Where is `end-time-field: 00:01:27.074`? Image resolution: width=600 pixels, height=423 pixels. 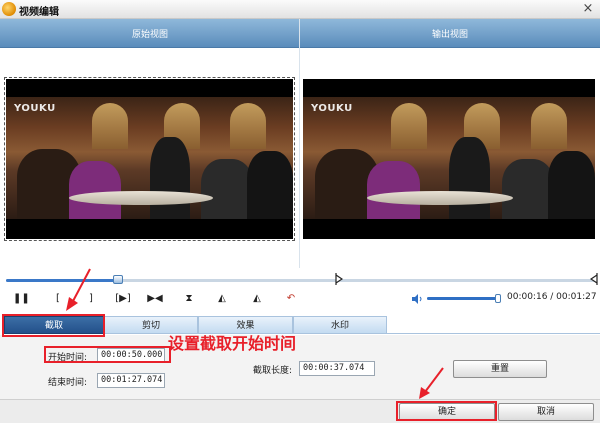
end-time-field: 00:01:27.074 is located at coordinates (131, 380).